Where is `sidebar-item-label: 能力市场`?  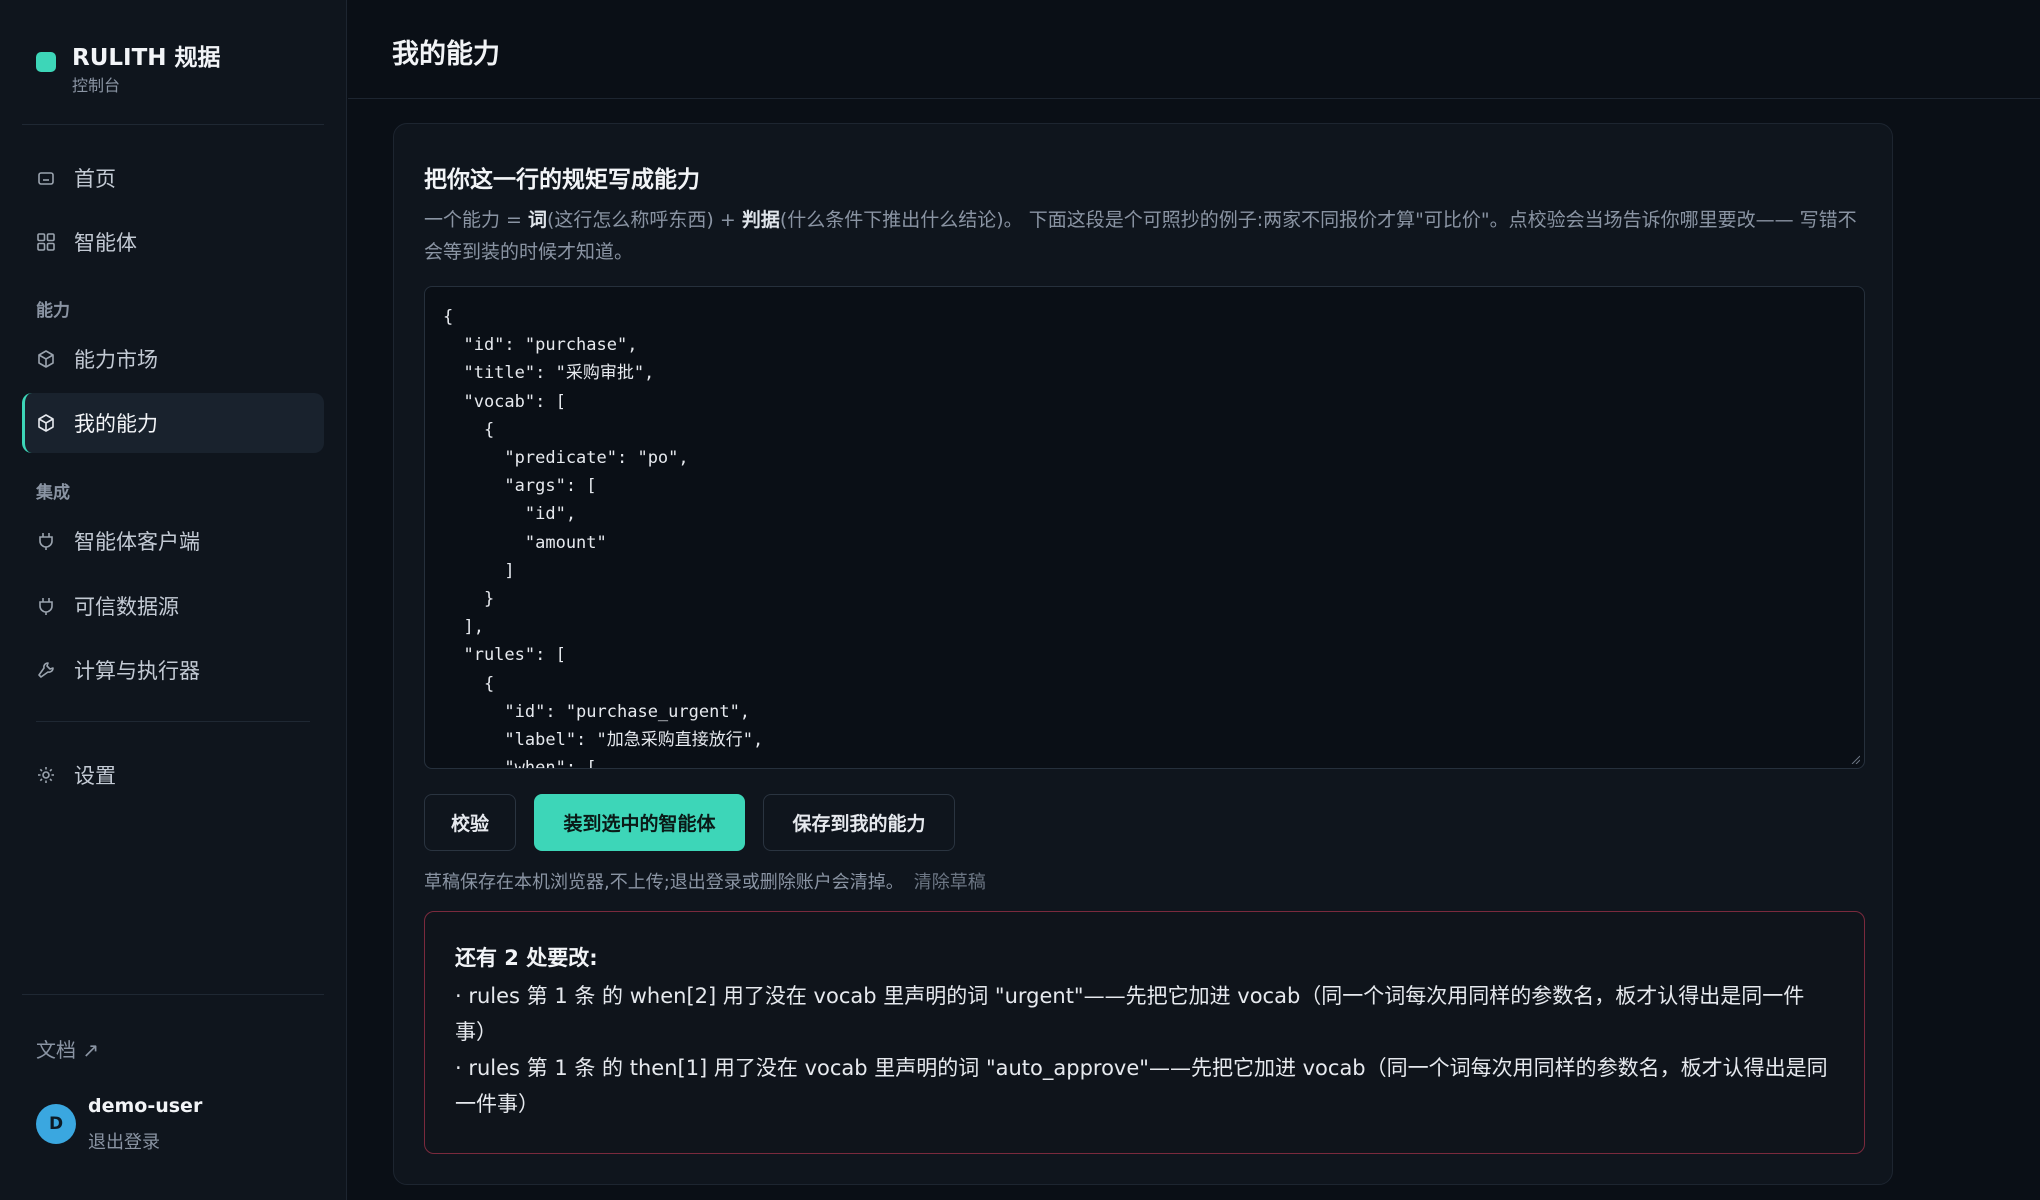
sidebar-item-label: 能力市场 is located at coordinates (116, 360).